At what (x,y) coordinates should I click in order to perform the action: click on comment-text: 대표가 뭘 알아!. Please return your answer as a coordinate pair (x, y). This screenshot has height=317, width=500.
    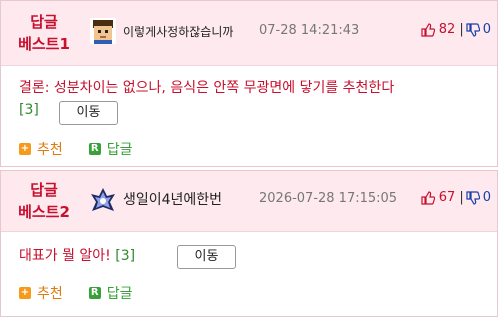
    Looking at the image, I should click on (65, 256).